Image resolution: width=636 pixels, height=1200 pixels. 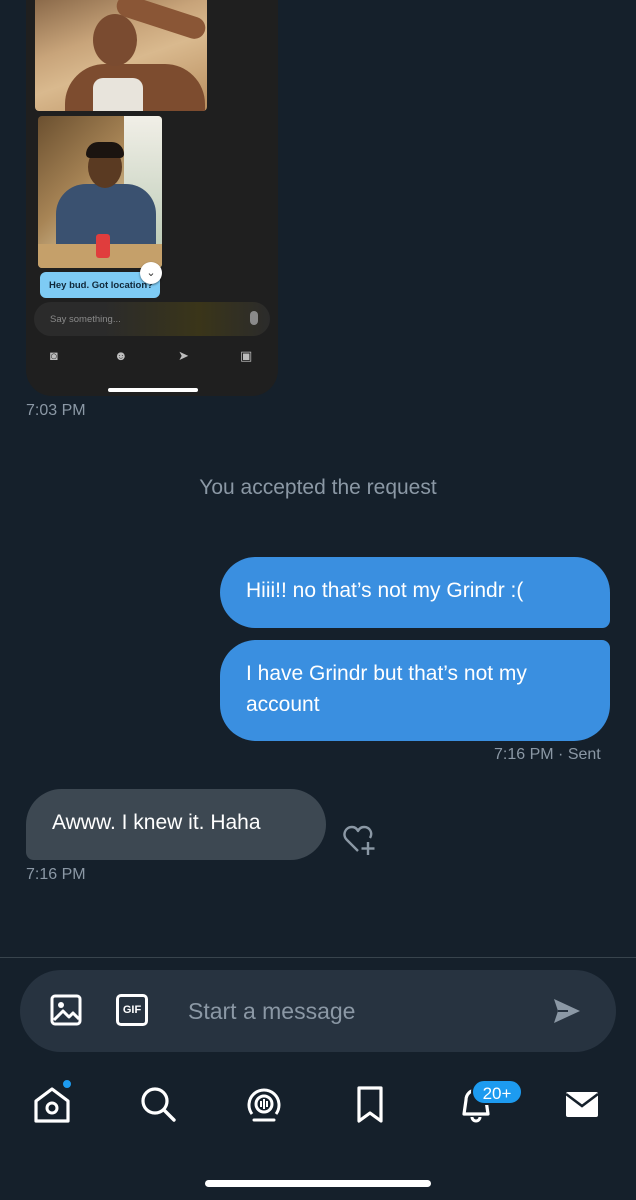 What do you see at coordinates (415, 592) in the screenshot?
I see `outgoing-message: Hiii!! no that’s not my Grindr :(` at bounding box center [415, 592].